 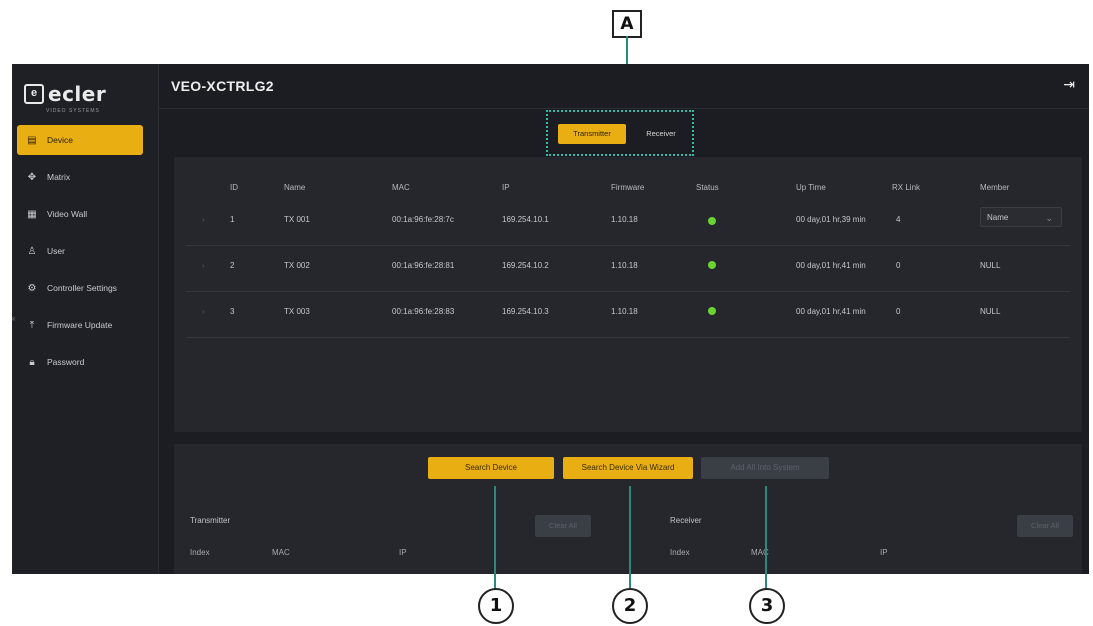 I want to click on receiver-ip-header: IP, so click(x=884, y=552).